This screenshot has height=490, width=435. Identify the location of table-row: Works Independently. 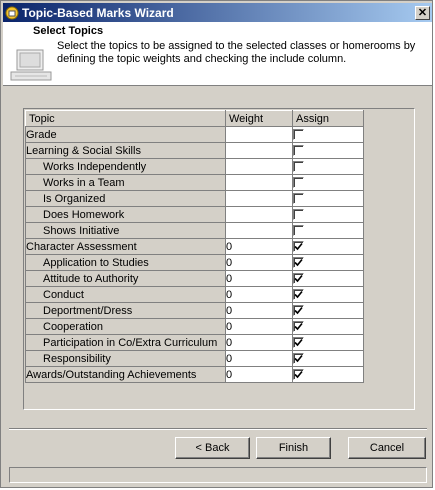
(194, 166).